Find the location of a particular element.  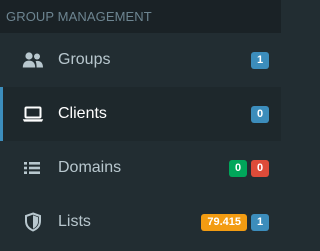

badge-group: 0 0 is located at coordinates (249, 168).